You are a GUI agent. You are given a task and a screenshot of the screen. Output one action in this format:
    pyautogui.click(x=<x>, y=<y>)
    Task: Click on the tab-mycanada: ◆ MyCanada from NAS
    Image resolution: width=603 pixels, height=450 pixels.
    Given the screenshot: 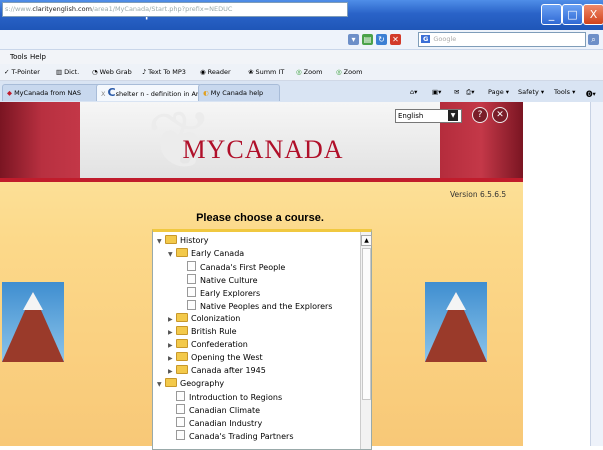 What is the action you would take?
    pyautogui.click(x=52, y=92)
    